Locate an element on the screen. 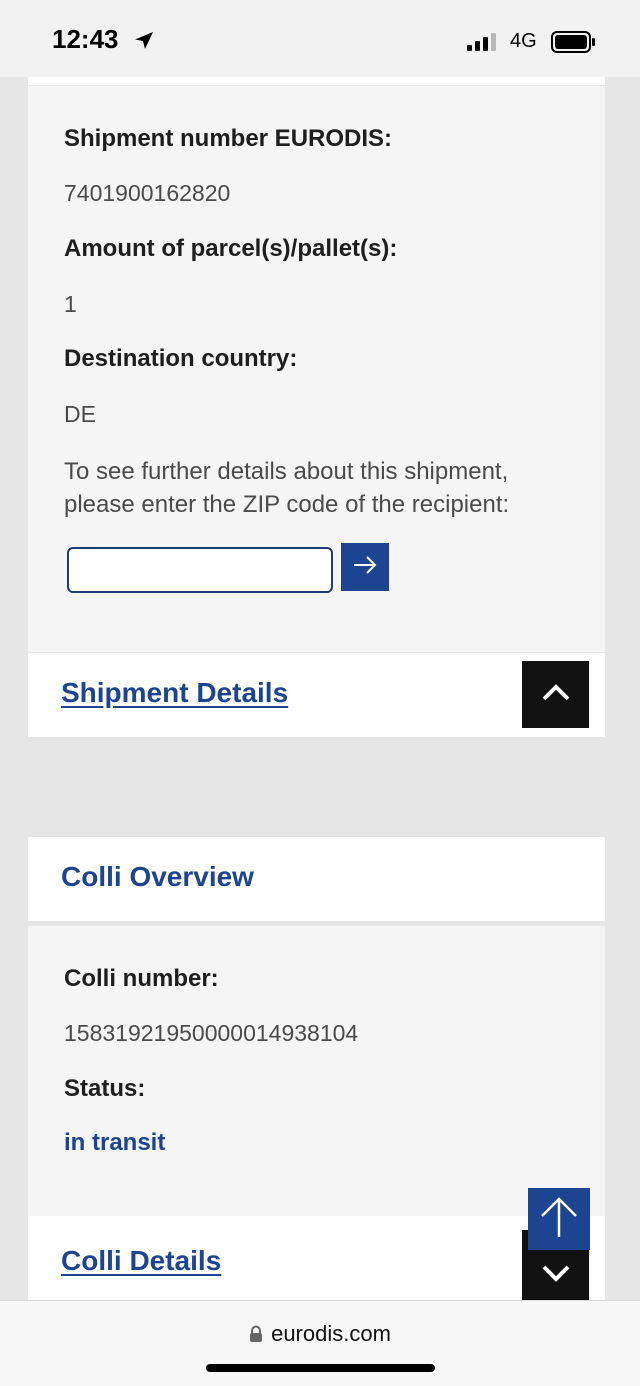 The width and height of the screenshot is (640, 1386). shipment-number-value: 7401900162820 is located at coordinates (147, 193).